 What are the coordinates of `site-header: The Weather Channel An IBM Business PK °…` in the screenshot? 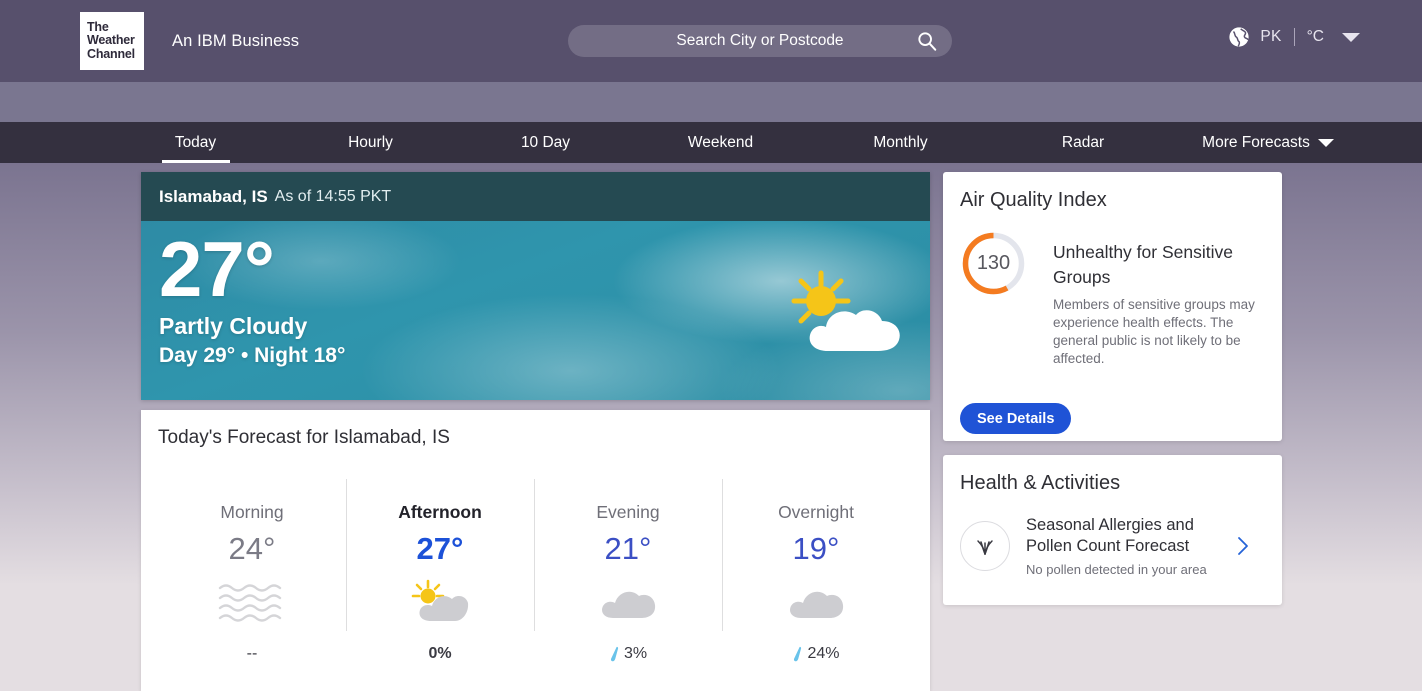 It's located at (711, 41).